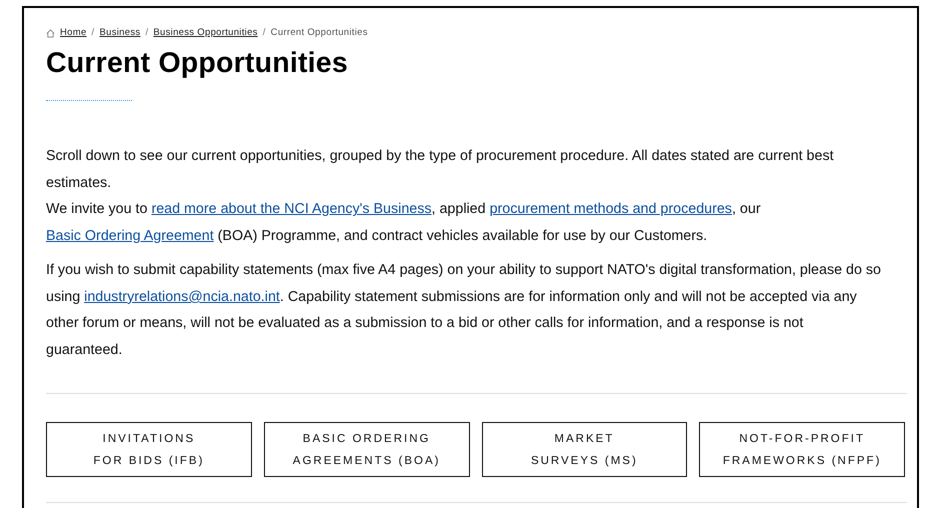  Describe the element at coordinates (404, 223) in the screenshot. I see `paragraph: We invite you to read more about the NCI Agency's Business, applied procurement methods and procedures, our Basic Ordering Agreement (BOA) Programme, and contract vehicles available for use by our Customers.` at that location.